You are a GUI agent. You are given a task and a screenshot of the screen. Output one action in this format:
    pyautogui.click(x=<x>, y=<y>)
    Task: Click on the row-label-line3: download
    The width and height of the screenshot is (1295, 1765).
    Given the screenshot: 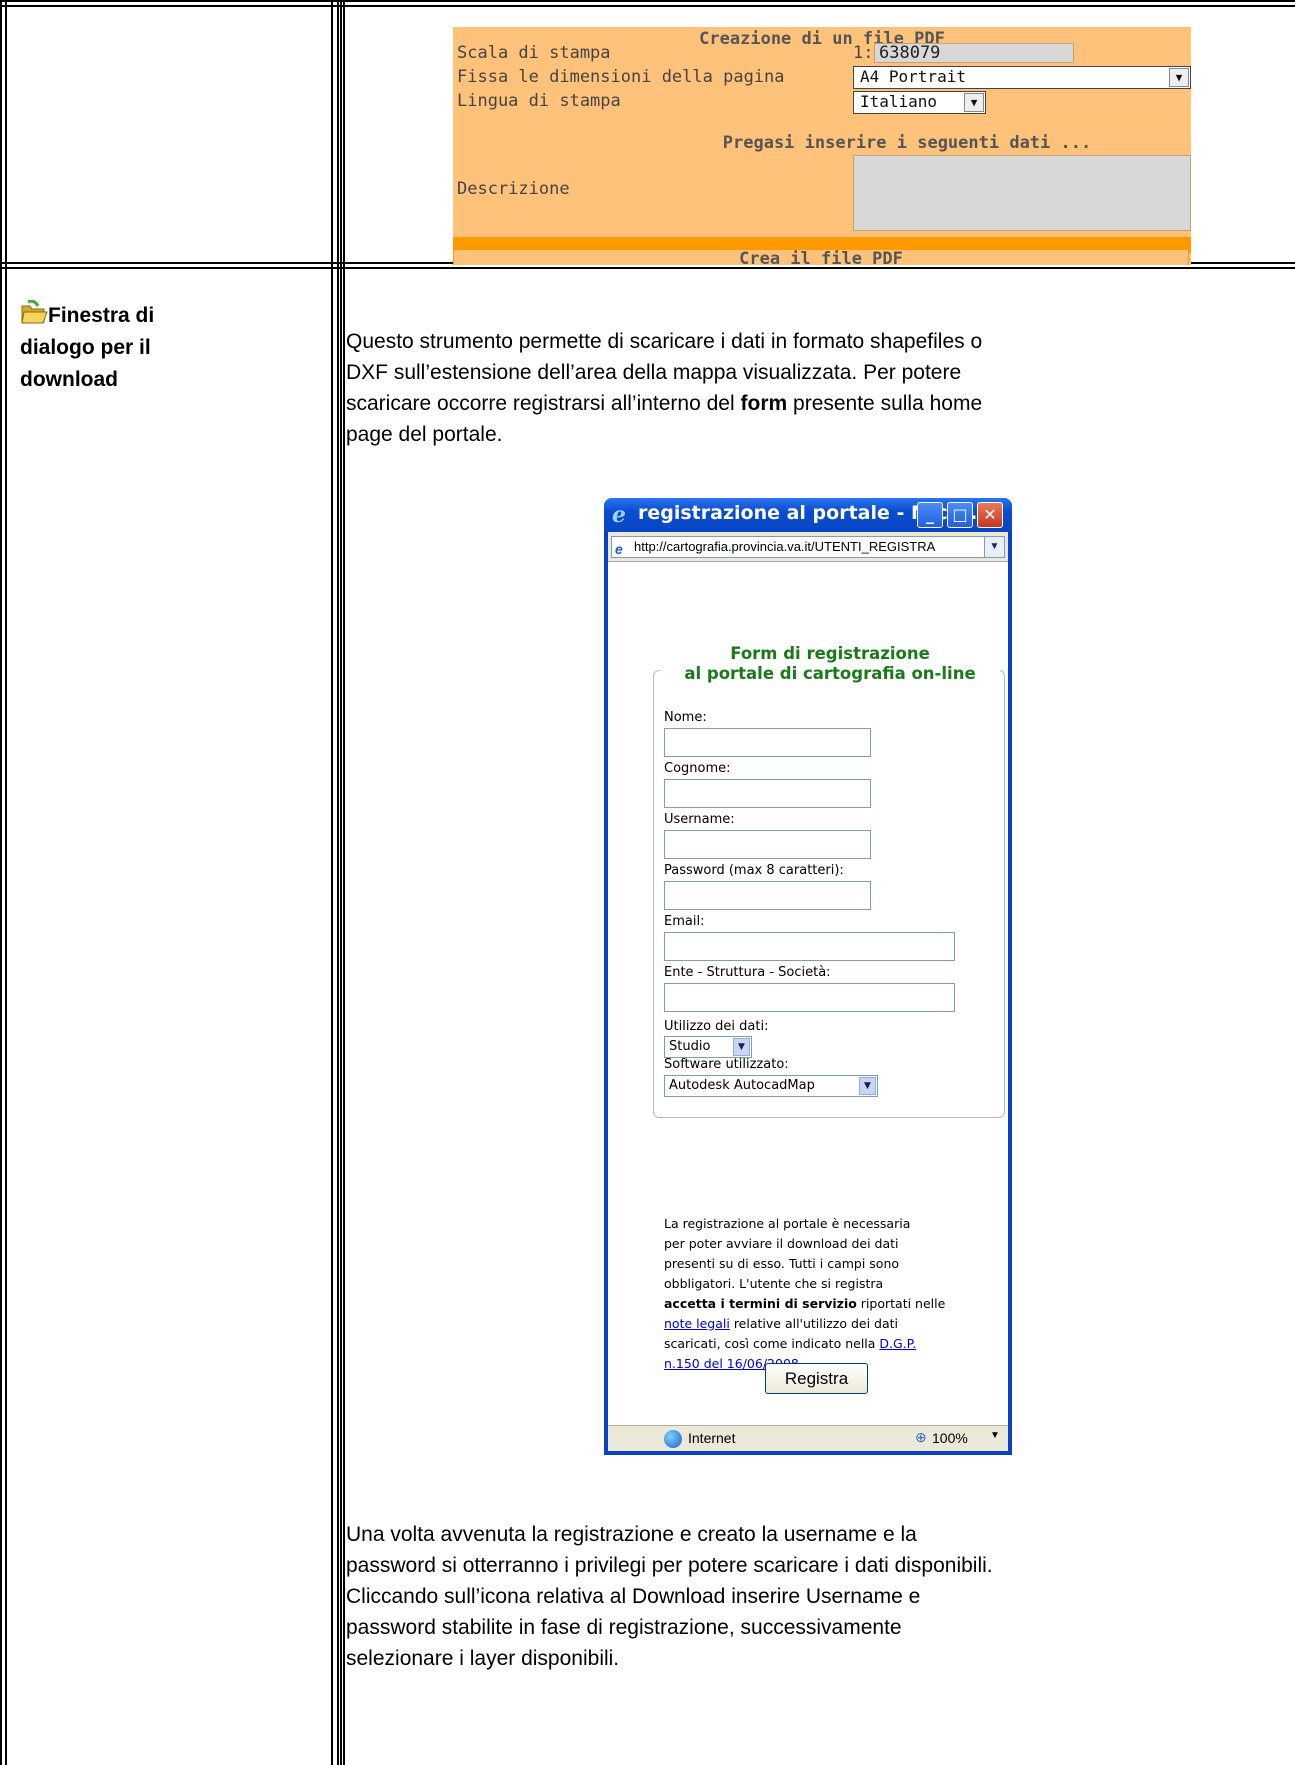 What is the action you would take?
    pyautogui.click(x=69, y=379)
    